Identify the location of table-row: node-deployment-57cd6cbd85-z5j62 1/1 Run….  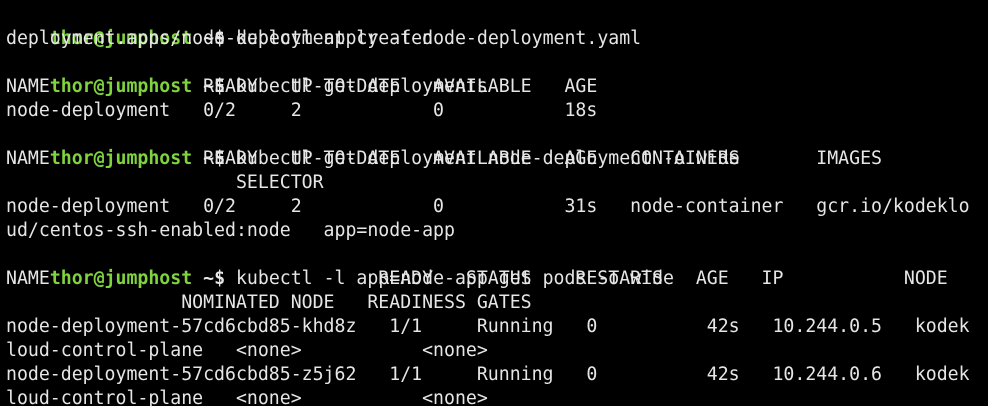
(488, 374).